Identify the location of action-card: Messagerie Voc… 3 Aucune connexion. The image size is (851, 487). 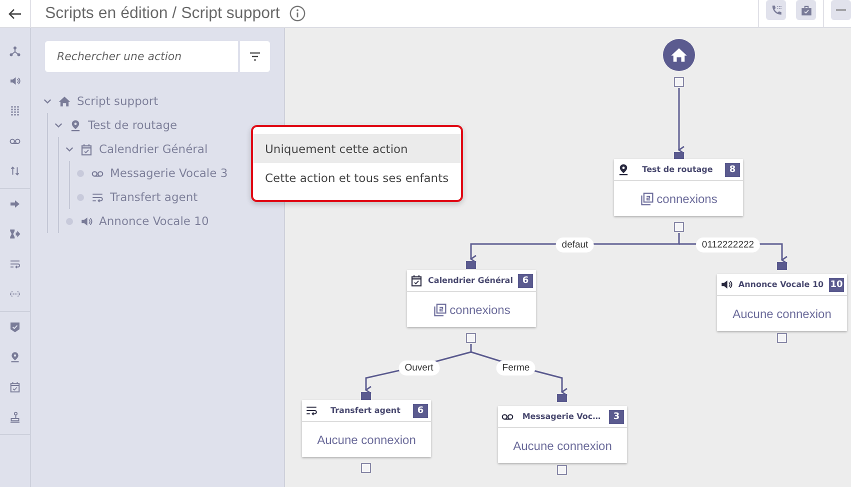
(562, 434).